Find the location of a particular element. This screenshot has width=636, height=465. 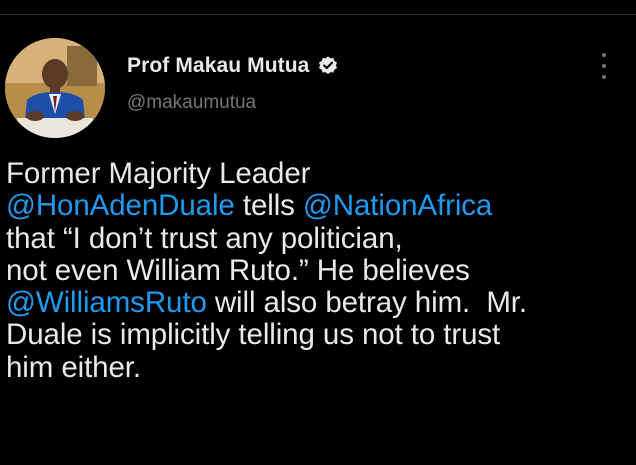

tweet-line: him either. is located at coordinates (320, 367).